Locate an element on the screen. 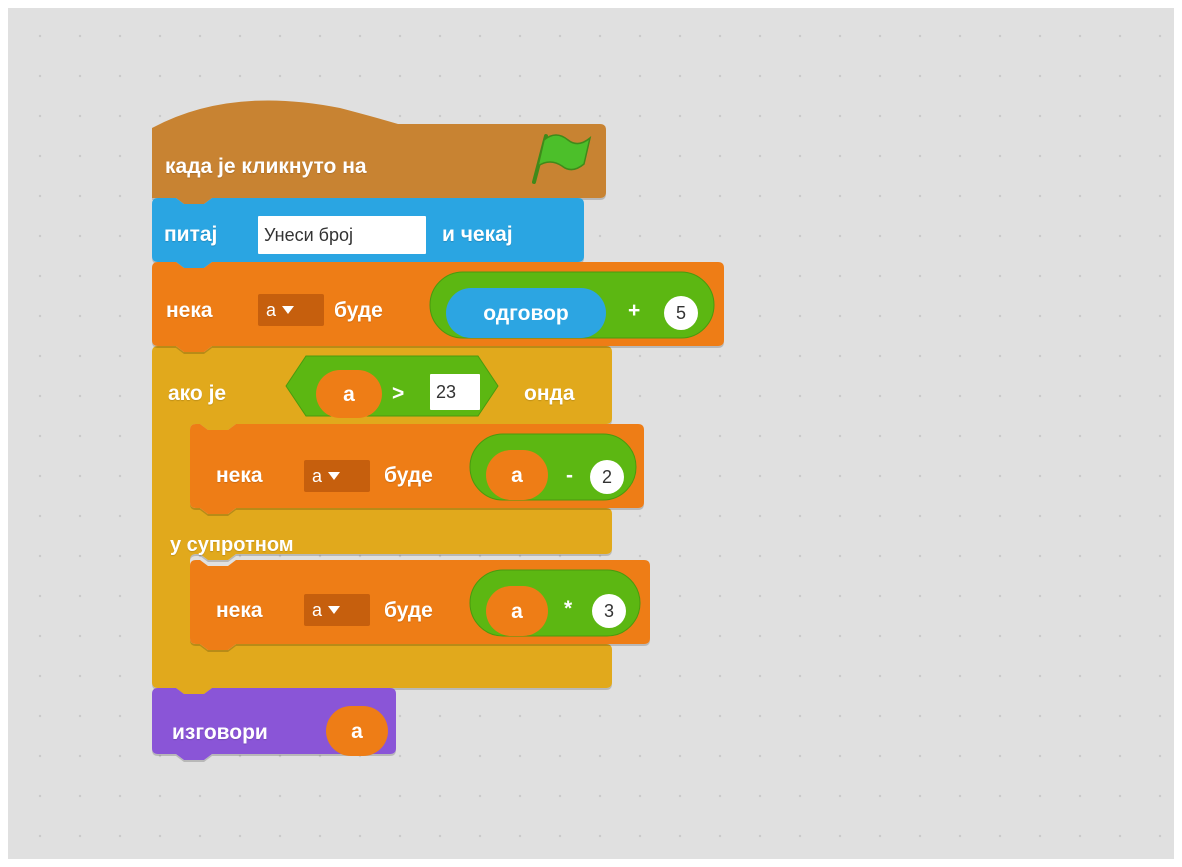 The height and width of the screenshot is (867, 1182). ask-prompt-input: Унеси број is located at coordinates (342, 235).